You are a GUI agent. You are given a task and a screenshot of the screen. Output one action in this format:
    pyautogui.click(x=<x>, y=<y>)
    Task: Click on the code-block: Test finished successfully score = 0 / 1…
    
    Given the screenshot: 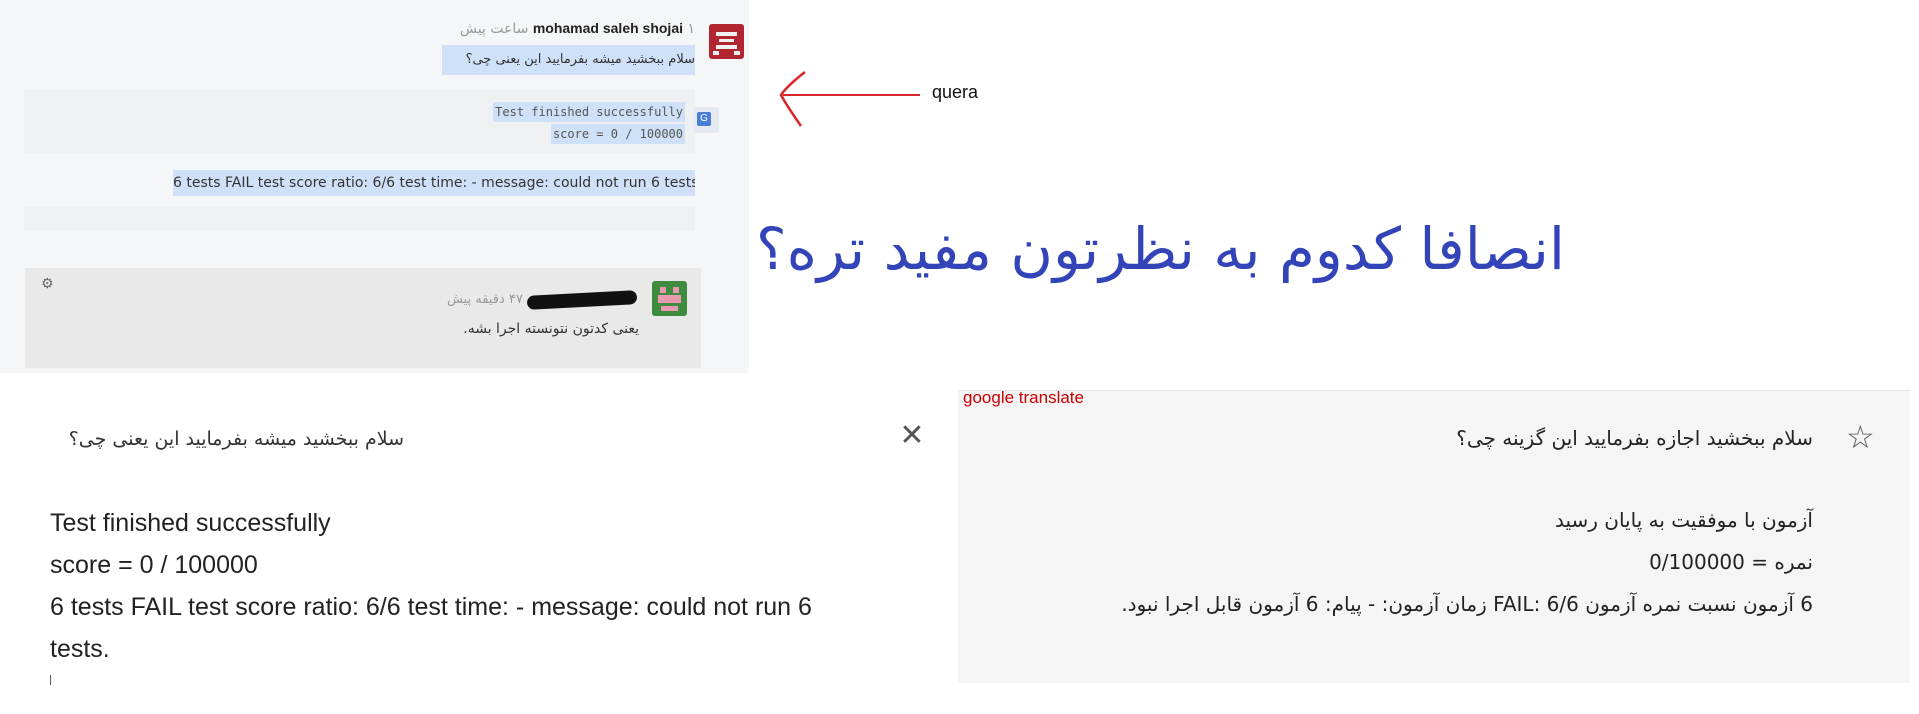 What is the action you would take?
    pyautogui.click(x=359, y=122)
    